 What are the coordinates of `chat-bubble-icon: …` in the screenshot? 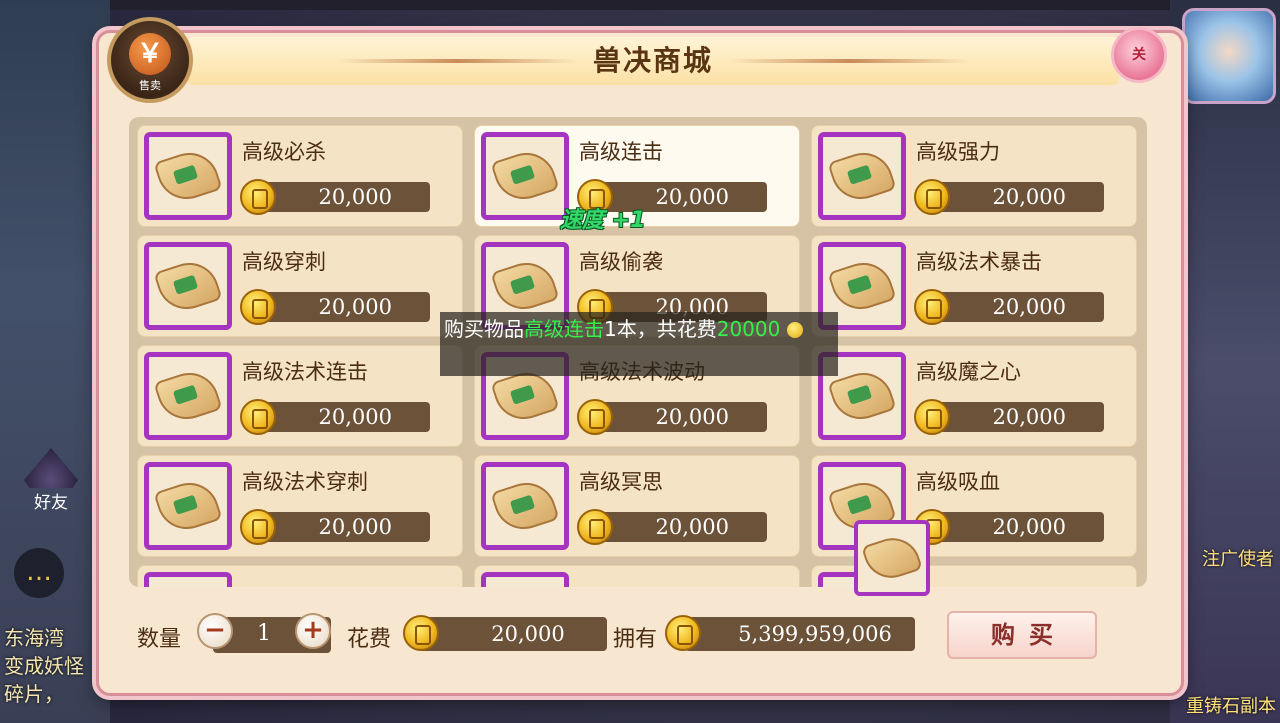 It's located at (39, 572).